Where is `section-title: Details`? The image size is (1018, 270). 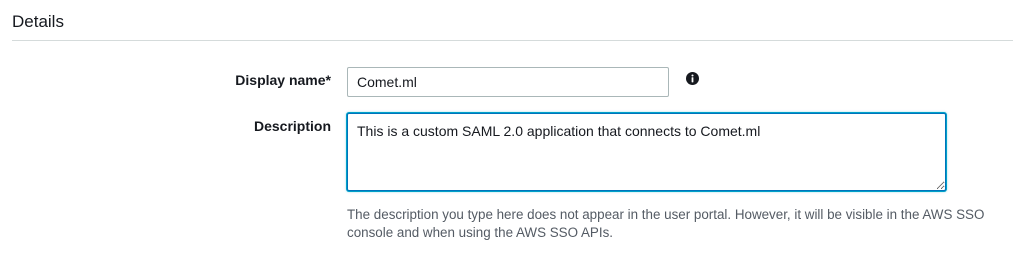
section-title: Details is located at coordinates (38, 21).